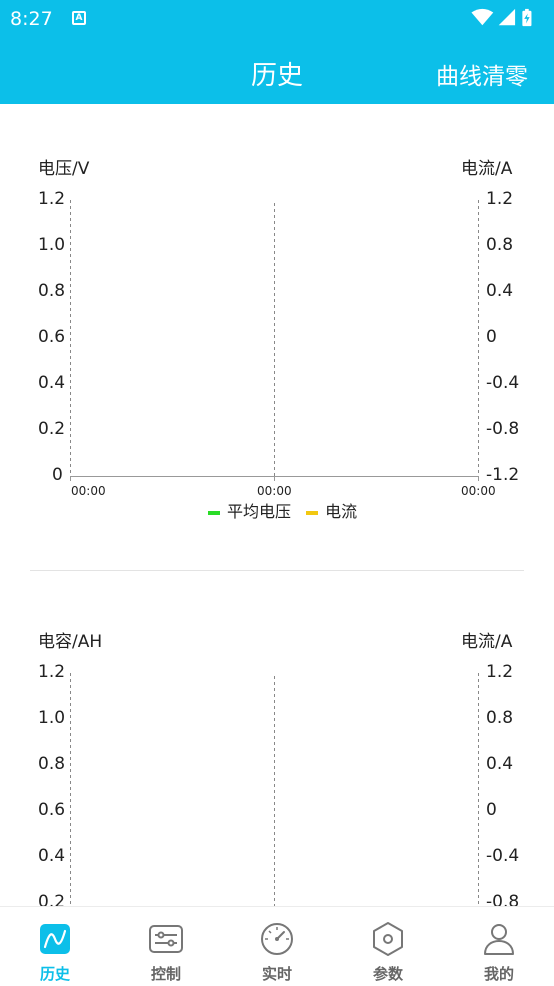 Image resolution: width=554 pixels, height=986 pixels. Describe the element at coordinates (55, 939) in the screenshot. I see `history-curve-icon` at that location.